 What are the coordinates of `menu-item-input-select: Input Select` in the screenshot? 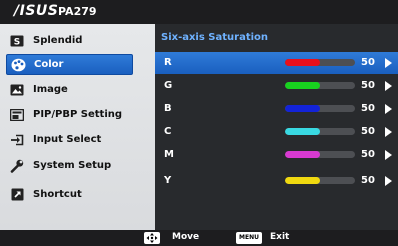 It's located at (69, 139).